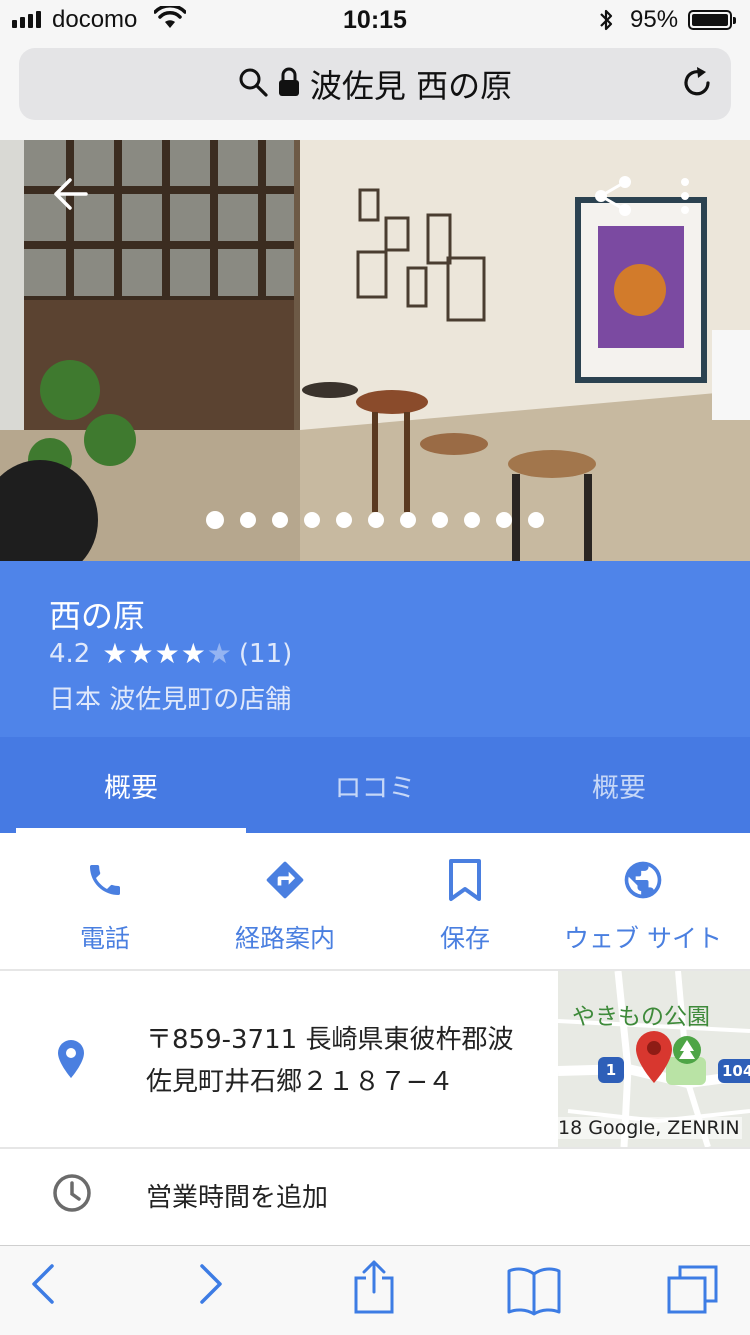 This screenshot has height=1335, width=750. I want to click on back-arrow-icon, so click(70, 196).